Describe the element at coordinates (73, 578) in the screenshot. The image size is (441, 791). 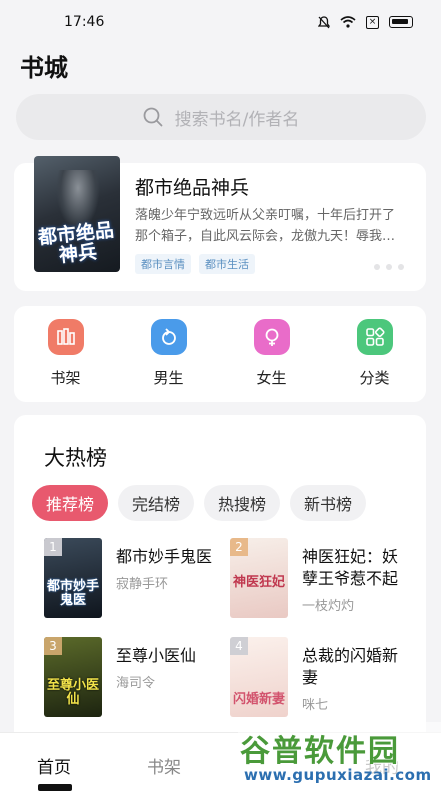
I see `book-cover: 都市妙手鬼医 1` at that location.